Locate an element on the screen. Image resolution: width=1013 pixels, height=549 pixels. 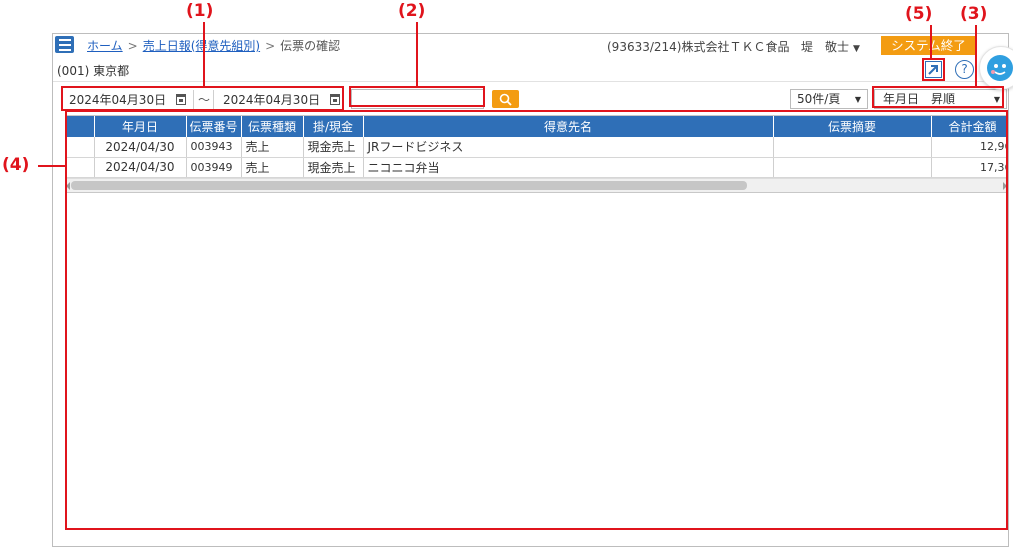
breadcrumb: ホーム > 売上日報(得意先組別) > 伝票の確認 is located at coordinates (213, 45).